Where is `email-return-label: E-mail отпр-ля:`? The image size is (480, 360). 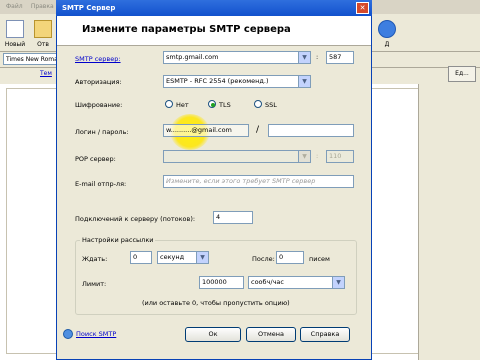 email-return-label: E-mail отпр-ля: is located at coordinates (101, 184).